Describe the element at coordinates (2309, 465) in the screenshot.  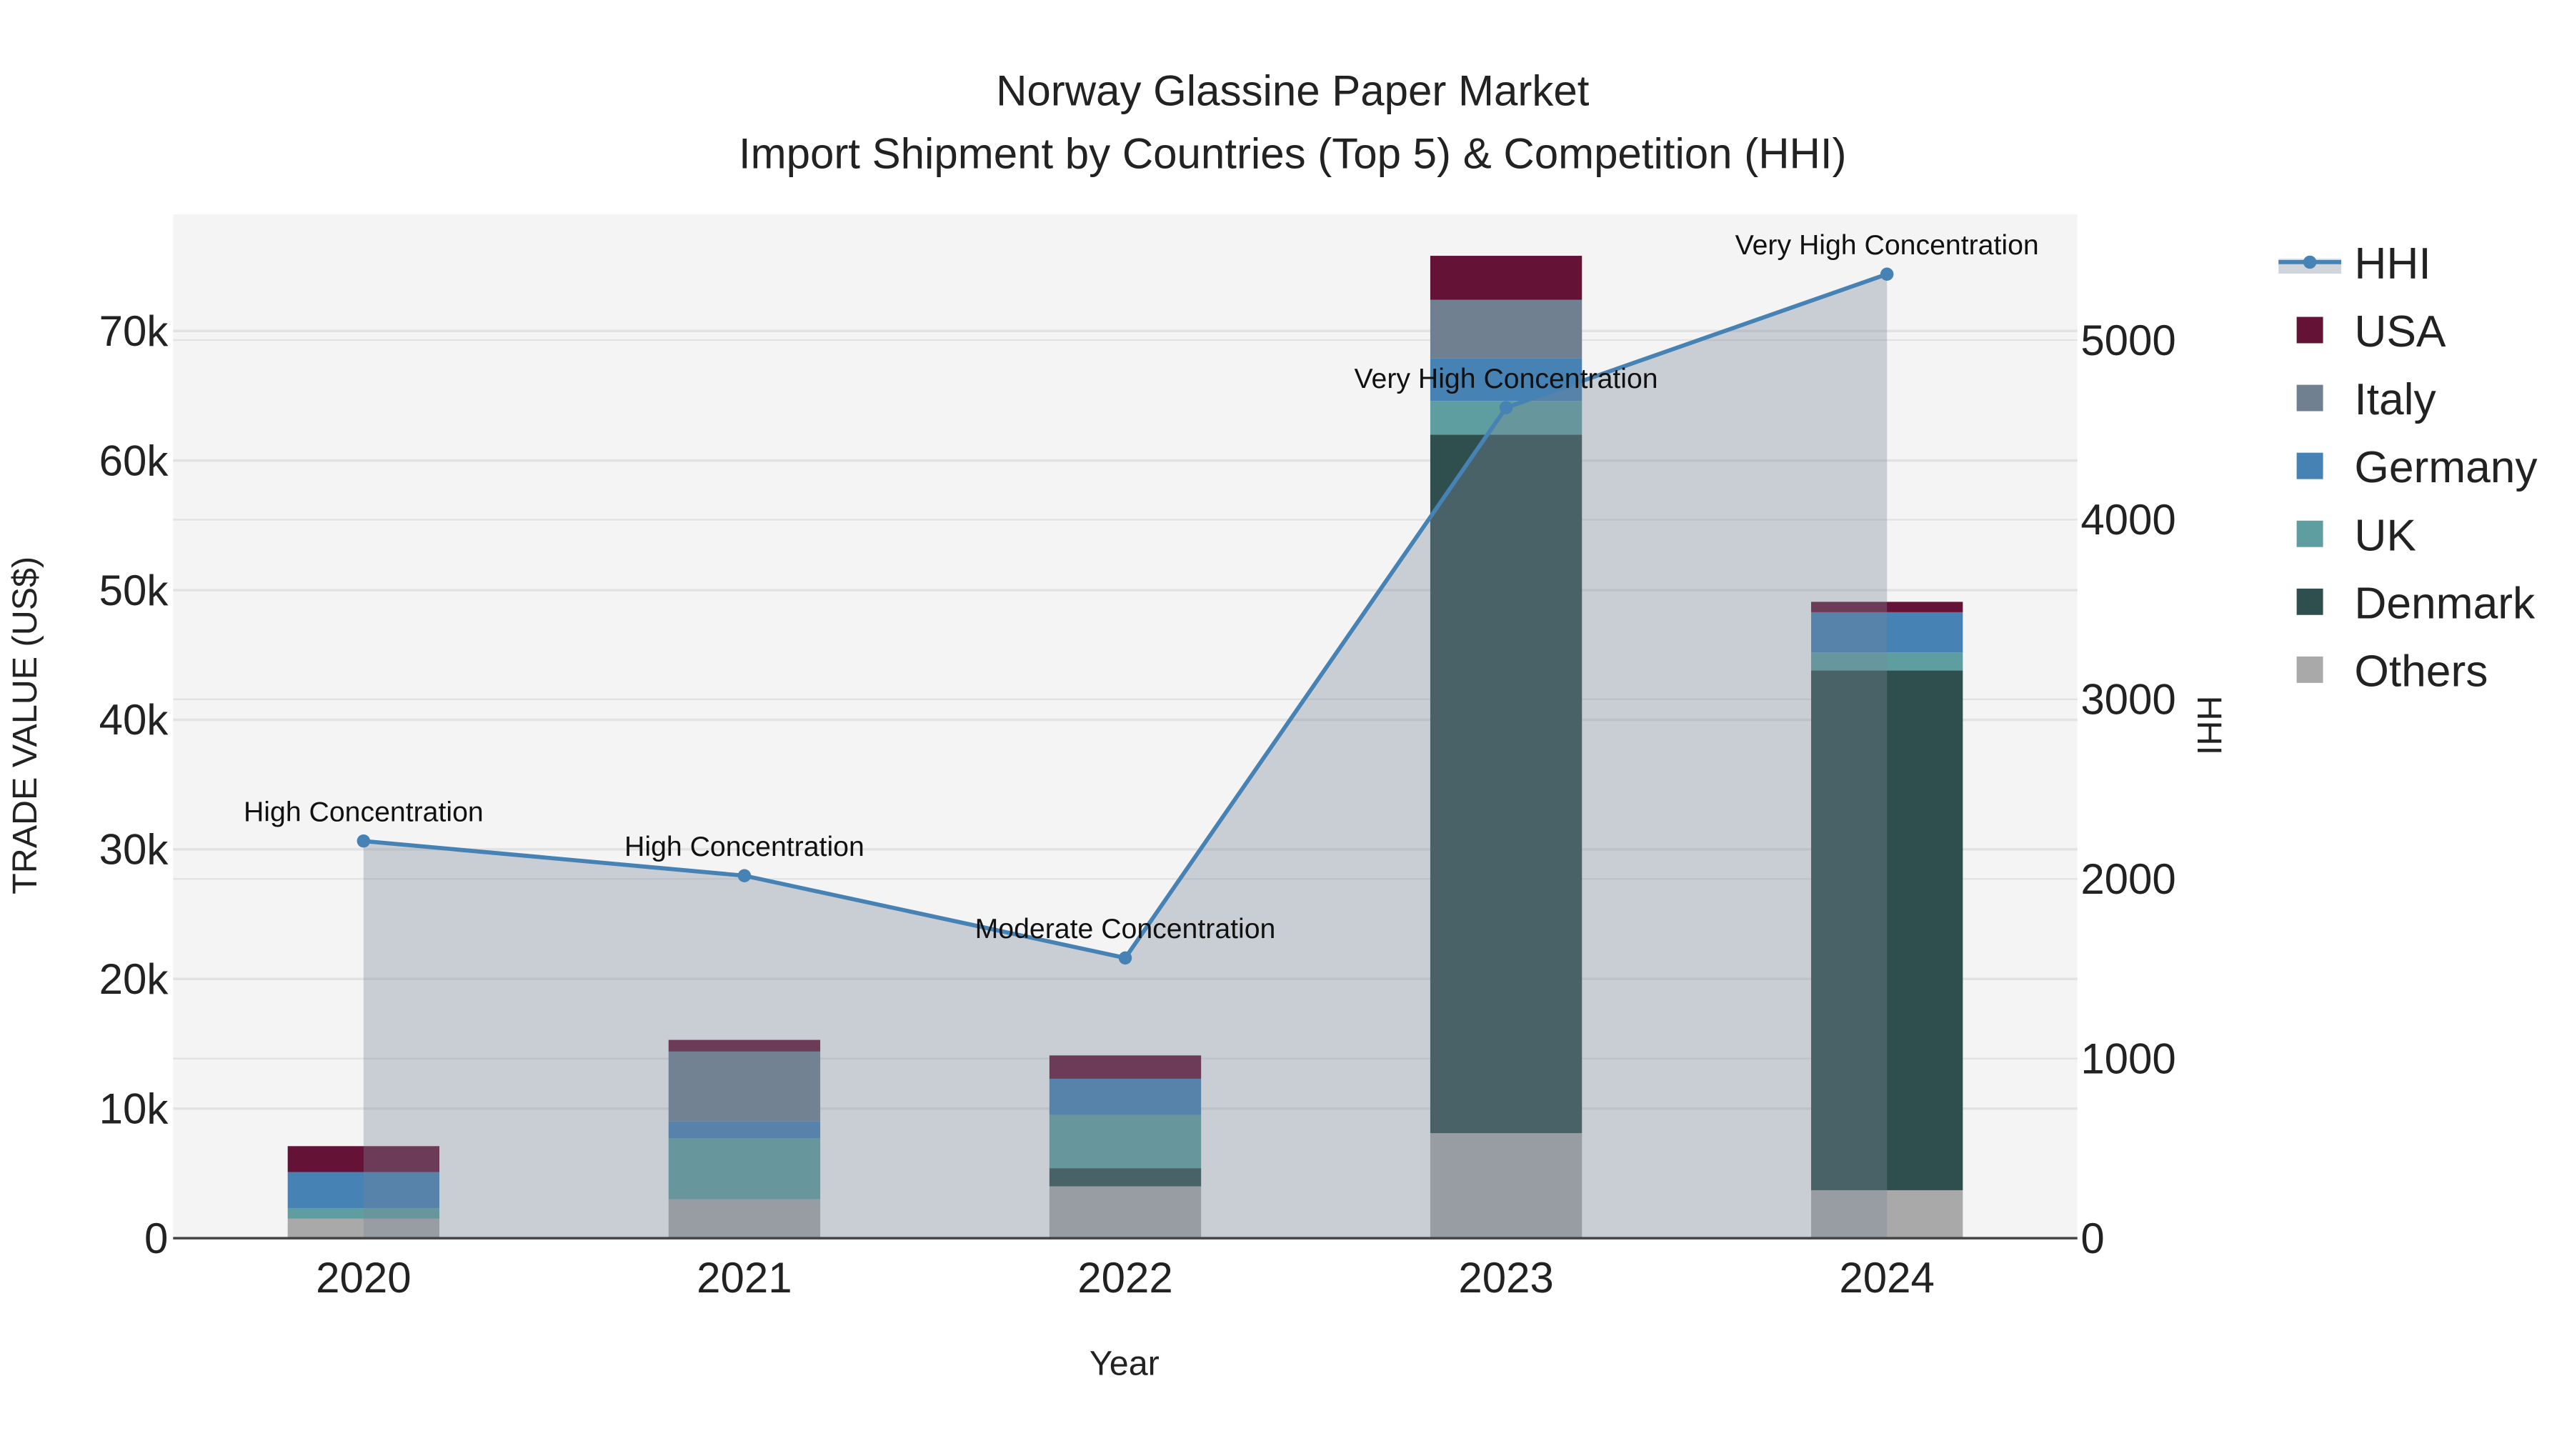
I see `legend-swatch-germany` at that location.